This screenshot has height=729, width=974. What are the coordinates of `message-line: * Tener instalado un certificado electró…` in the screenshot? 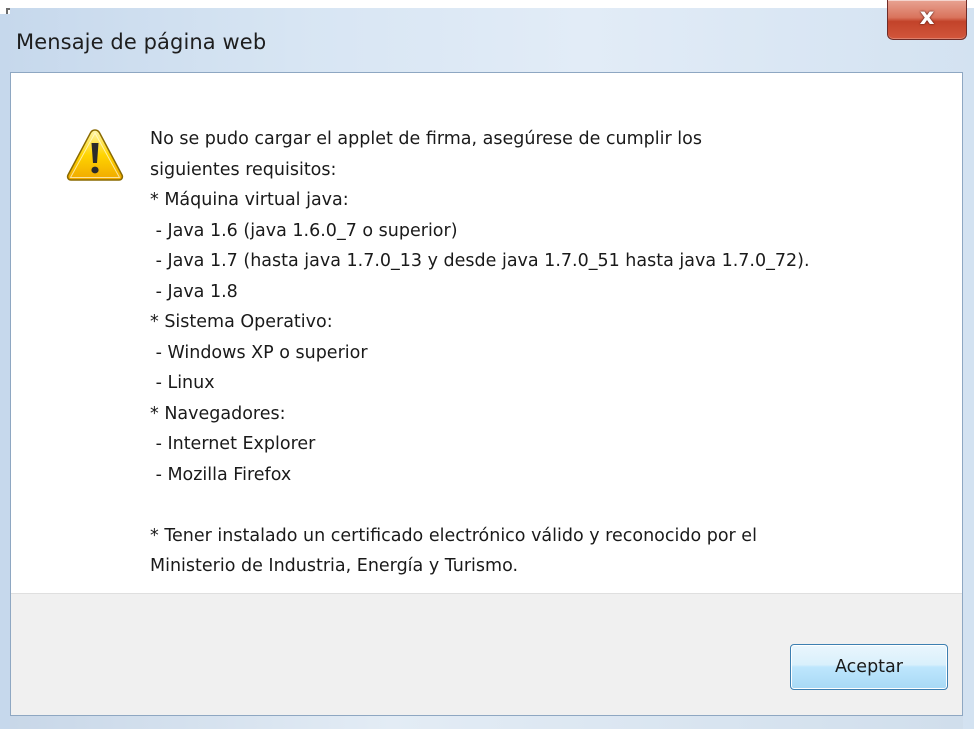 It's located at (453, 535).